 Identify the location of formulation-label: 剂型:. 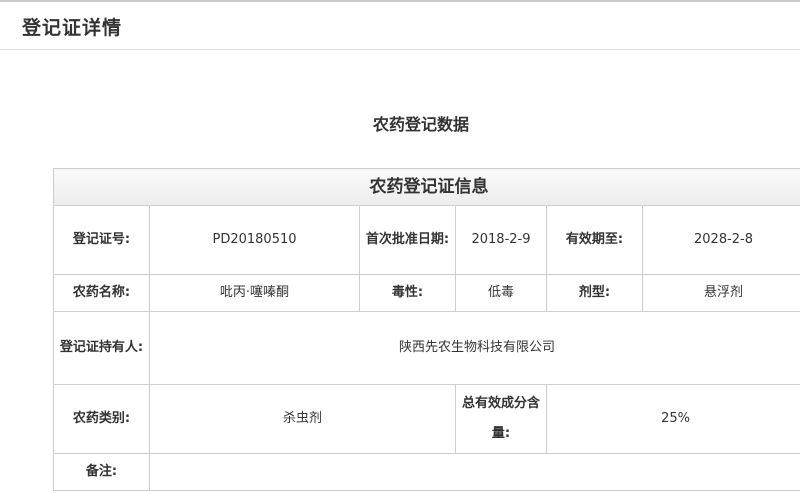
(594, 293).